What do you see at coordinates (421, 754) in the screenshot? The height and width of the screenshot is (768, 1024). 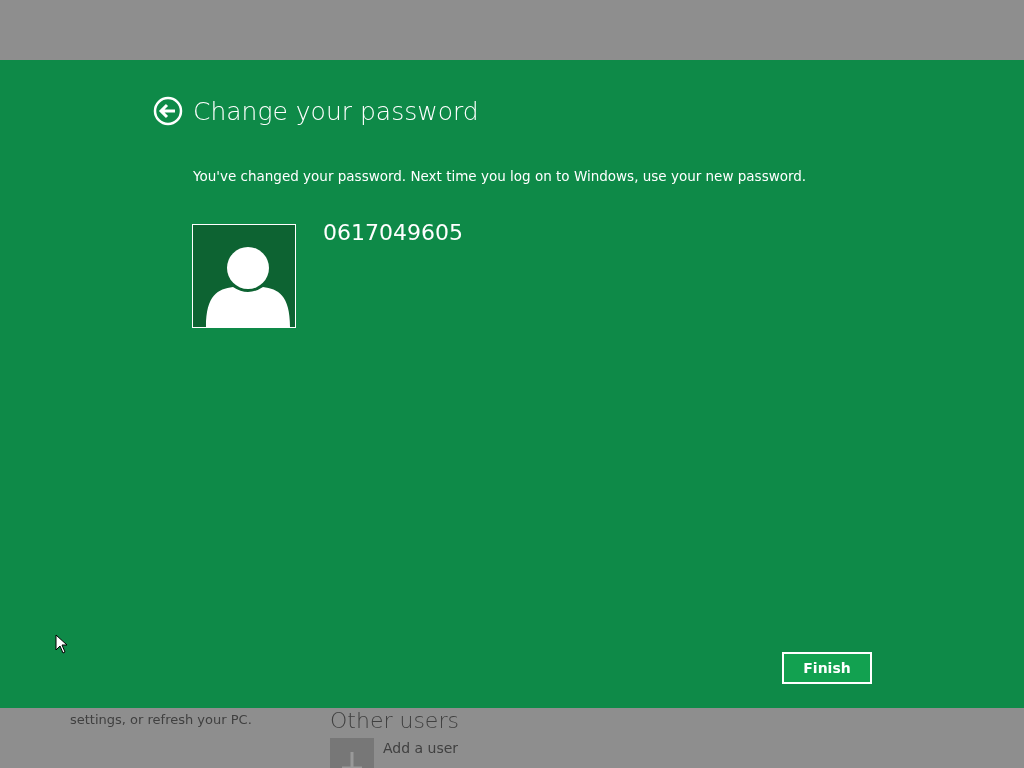 I see `add-user-link: Add a user` at bounding box center [421, 754].